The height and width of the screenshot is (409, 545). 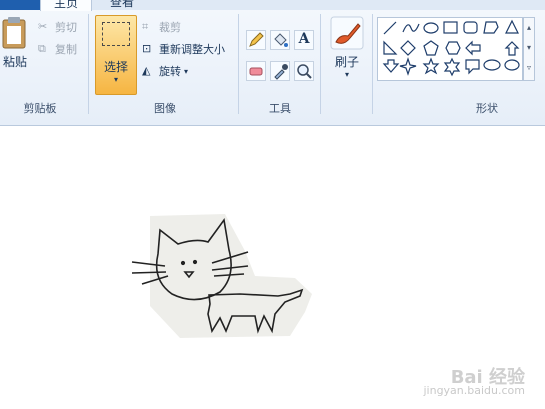 What do you see at coordinates (20, 5) in the screenshot?
I see `tab-file` at bounding box center [20, 5].